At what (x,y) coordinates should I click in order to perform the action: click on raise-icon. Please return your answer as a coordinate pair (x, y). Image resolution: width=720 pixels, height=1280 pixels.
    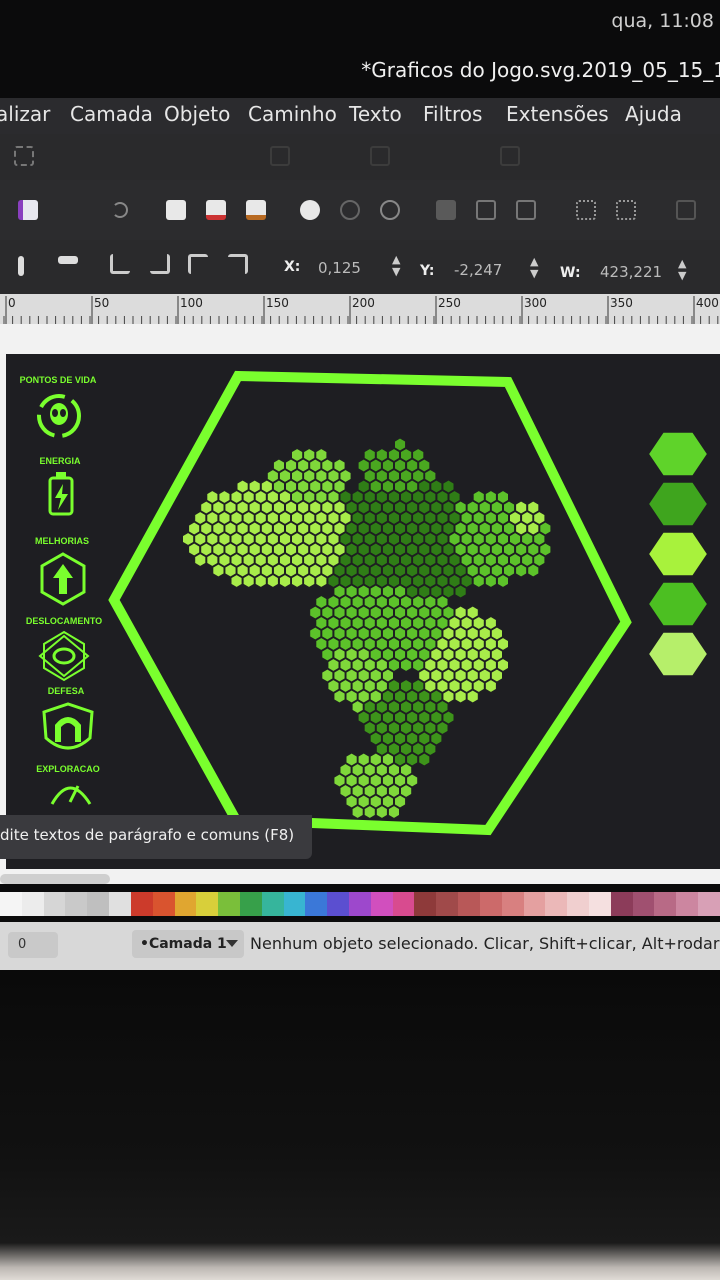
    Looking at the image, I should click on (160, 264).